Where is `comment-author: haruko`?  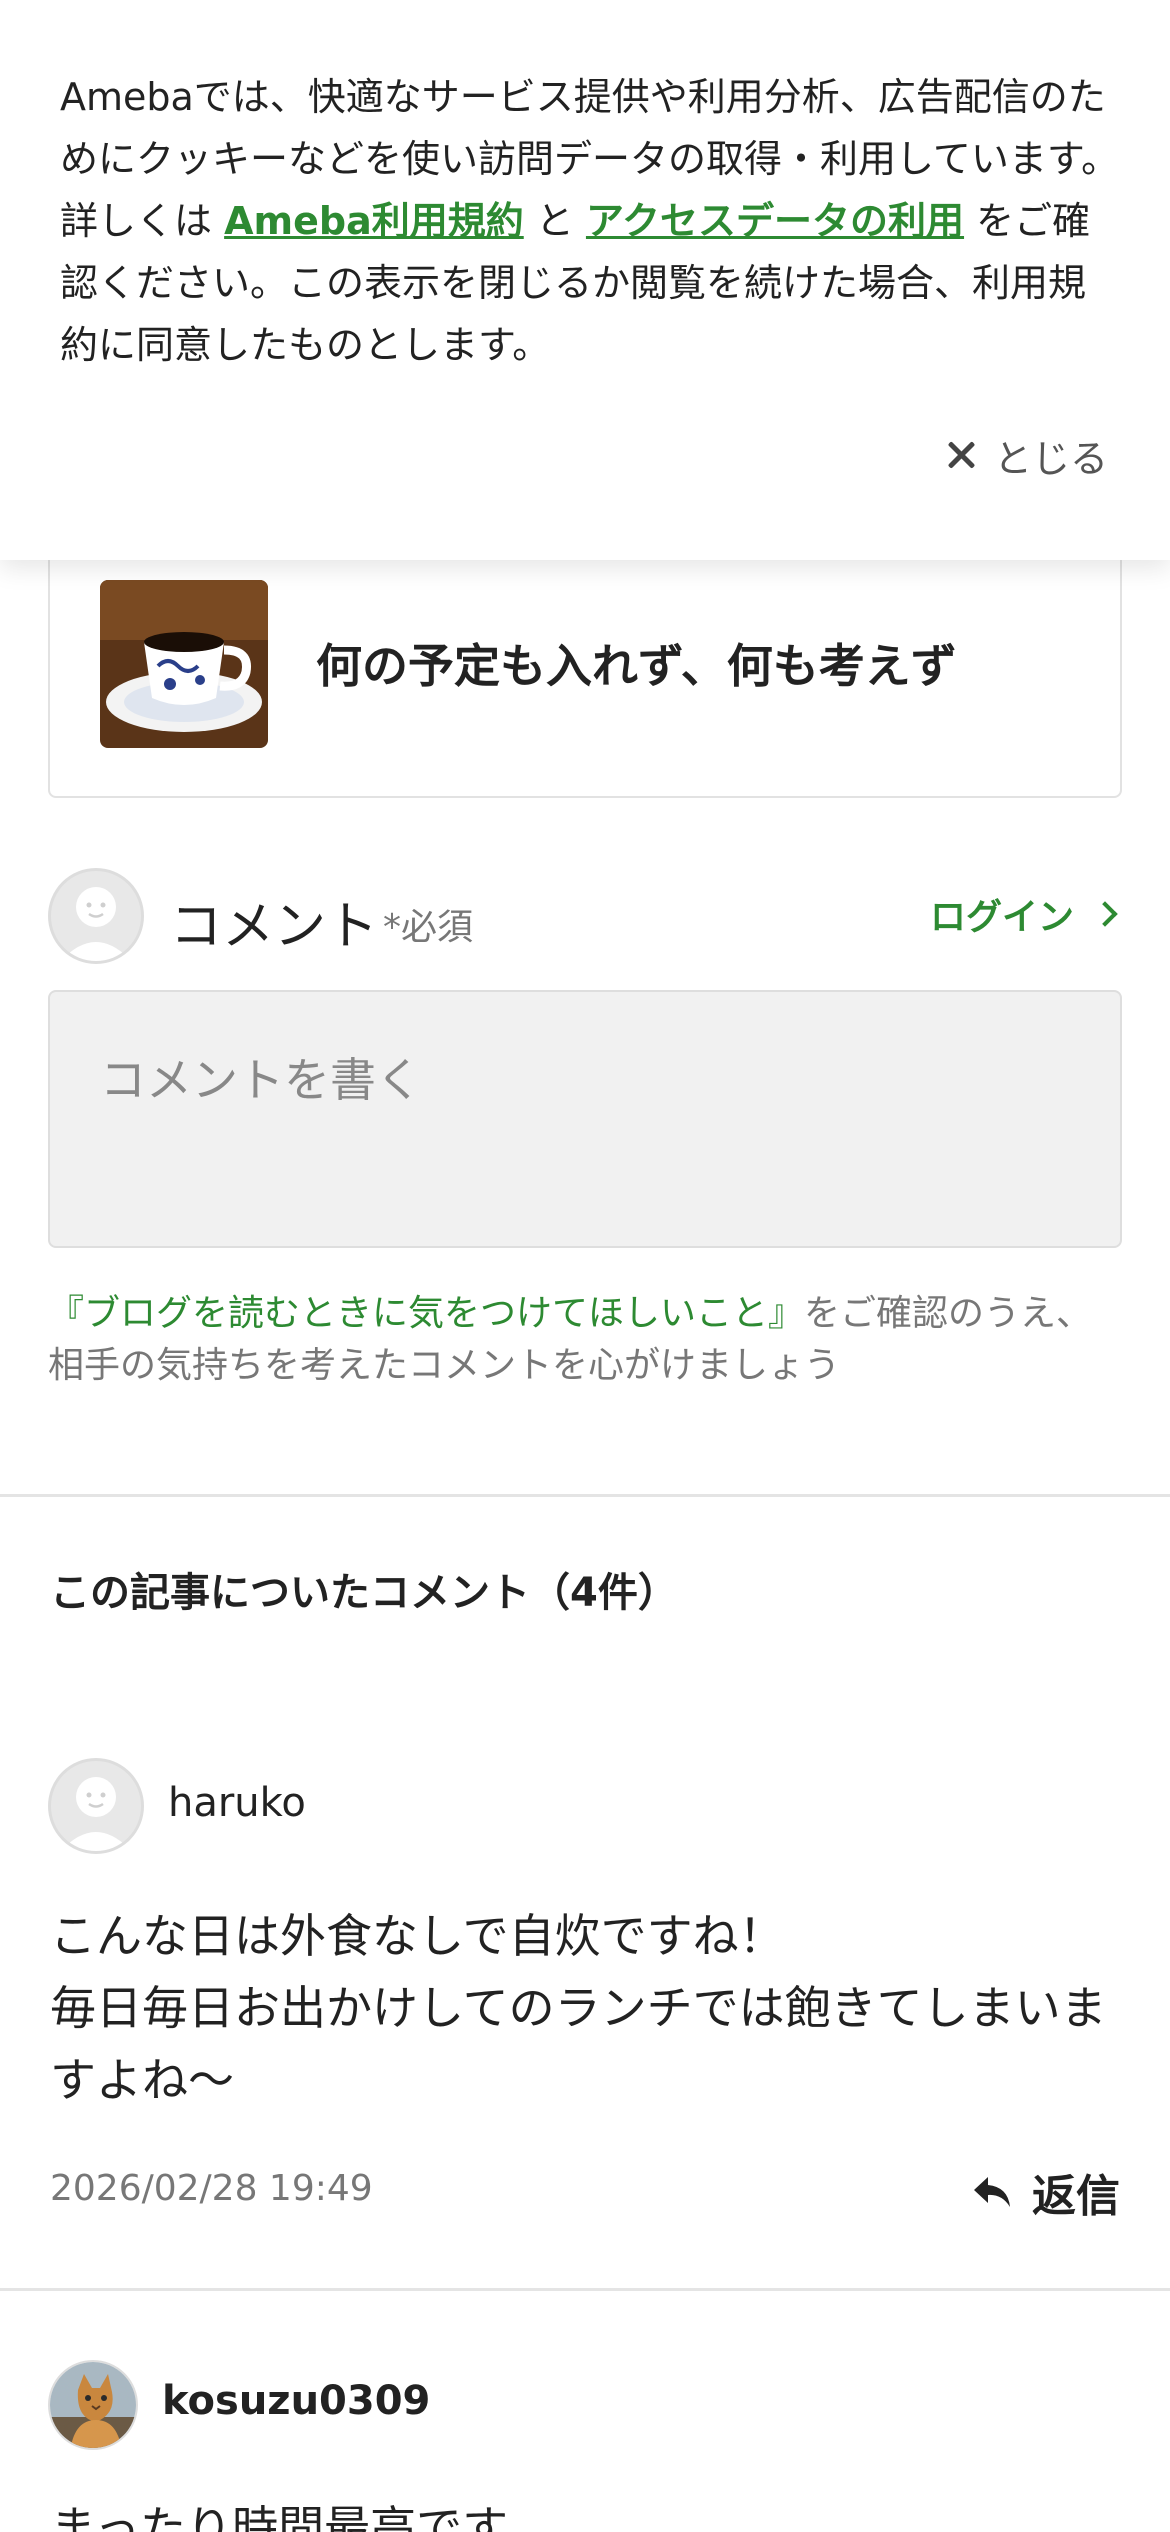 comment-author: haruko is located at coordinates (237, 1803).